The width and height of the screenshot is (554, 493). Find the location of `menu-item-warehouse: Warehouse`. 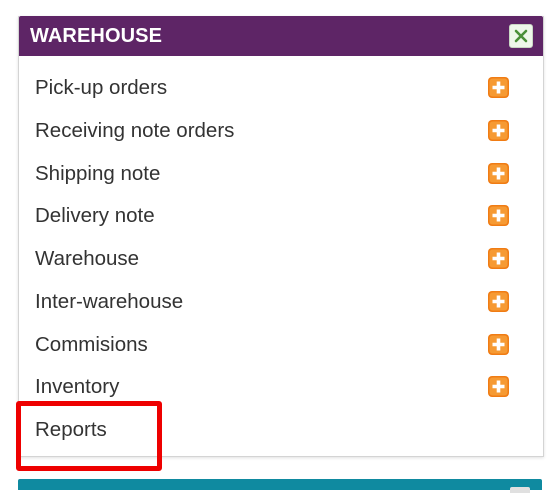

menu-item-warehouse: Warehouse is located at coordinates (281, 260).